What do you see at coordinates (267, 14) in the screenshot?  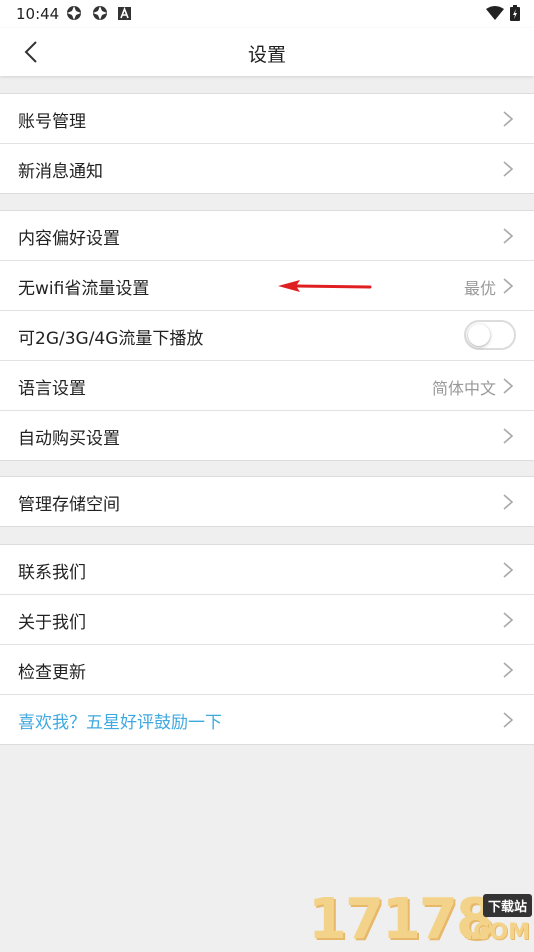 I see `status-bar: 10:44` at bounding box center [267, 14].